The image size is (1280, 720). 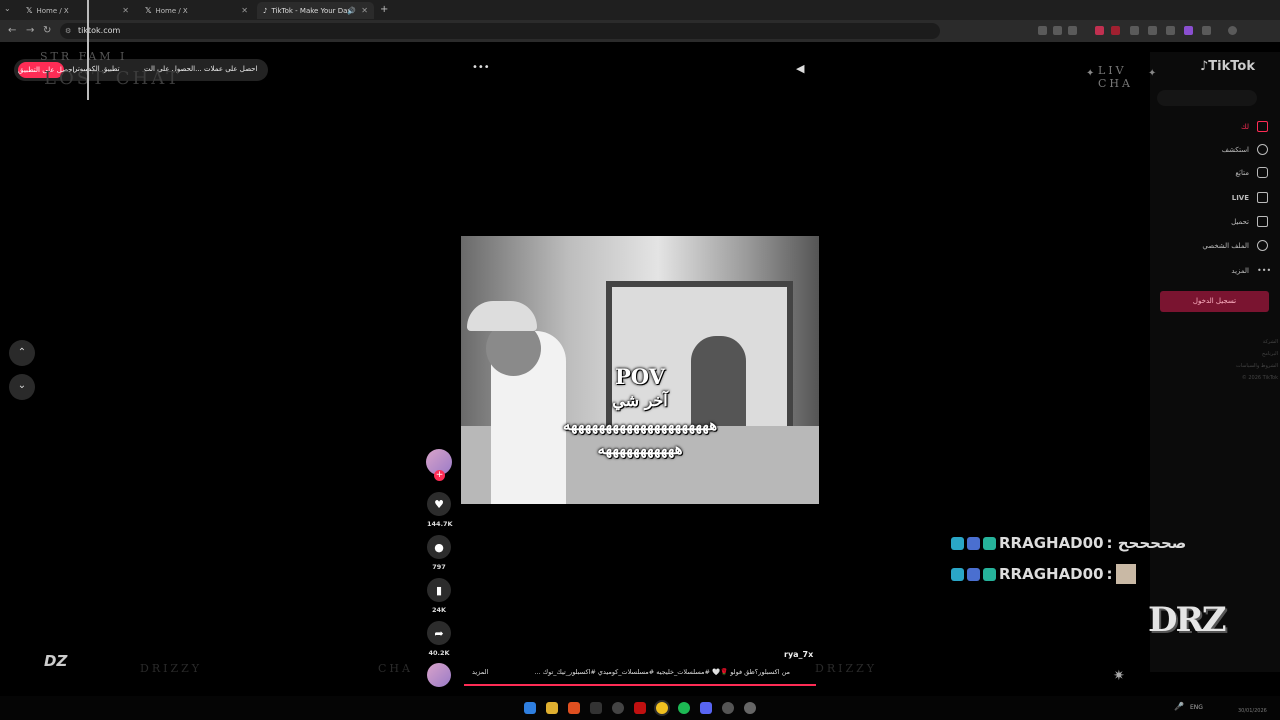 I want to click on share-icon: ➦, so click(x=439, y=633).